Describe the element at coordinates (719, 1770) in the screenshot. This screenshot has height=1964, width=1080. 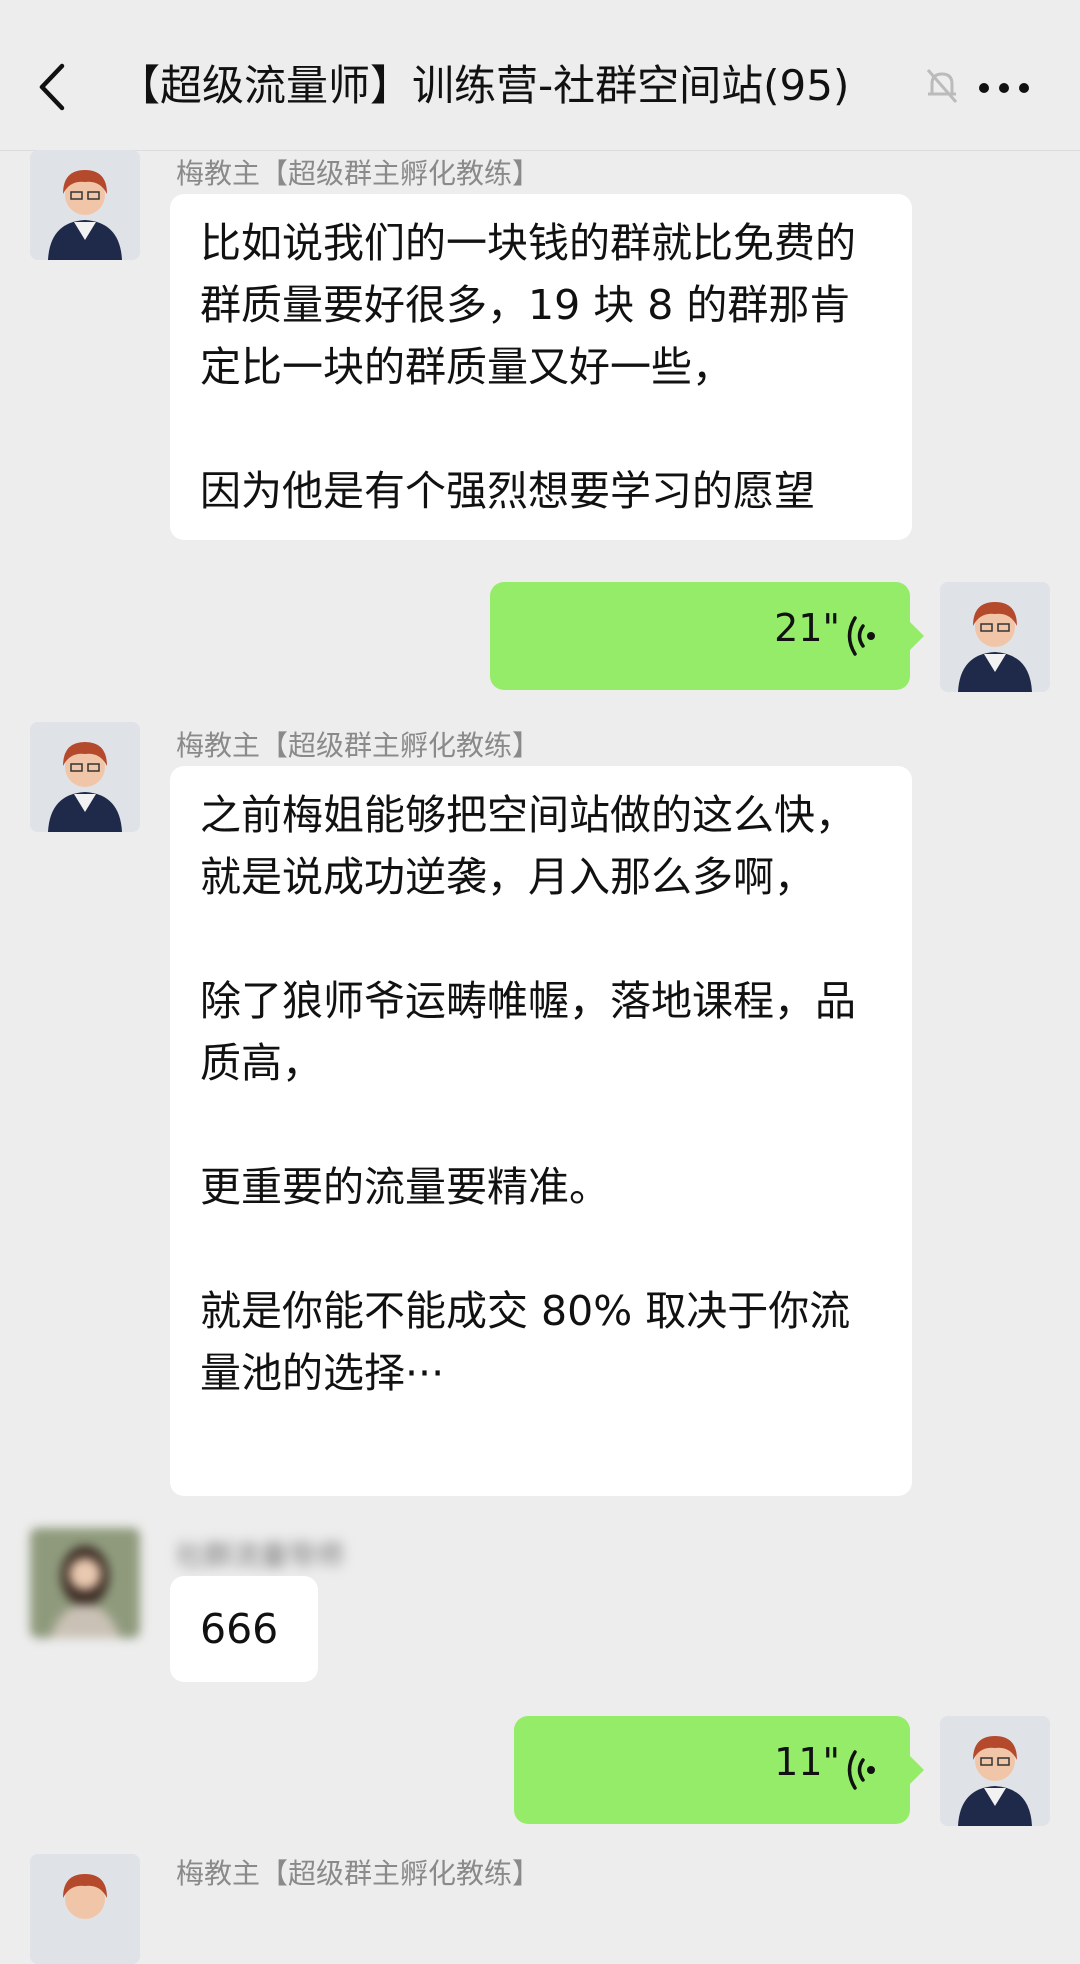
I see `voice-message: 11"` at that location.